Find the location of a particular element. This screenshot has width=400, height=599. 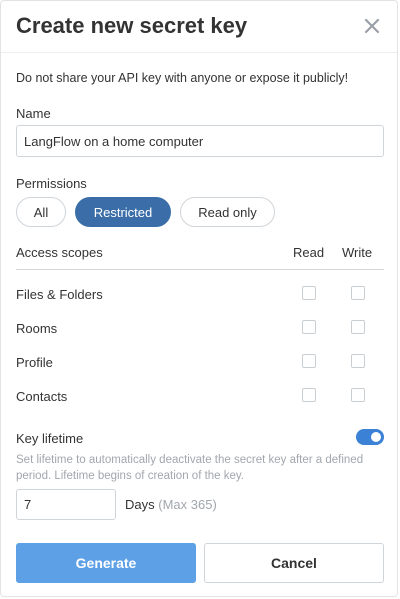

contacts-read-checkbox is located at coordinates (309, 395).